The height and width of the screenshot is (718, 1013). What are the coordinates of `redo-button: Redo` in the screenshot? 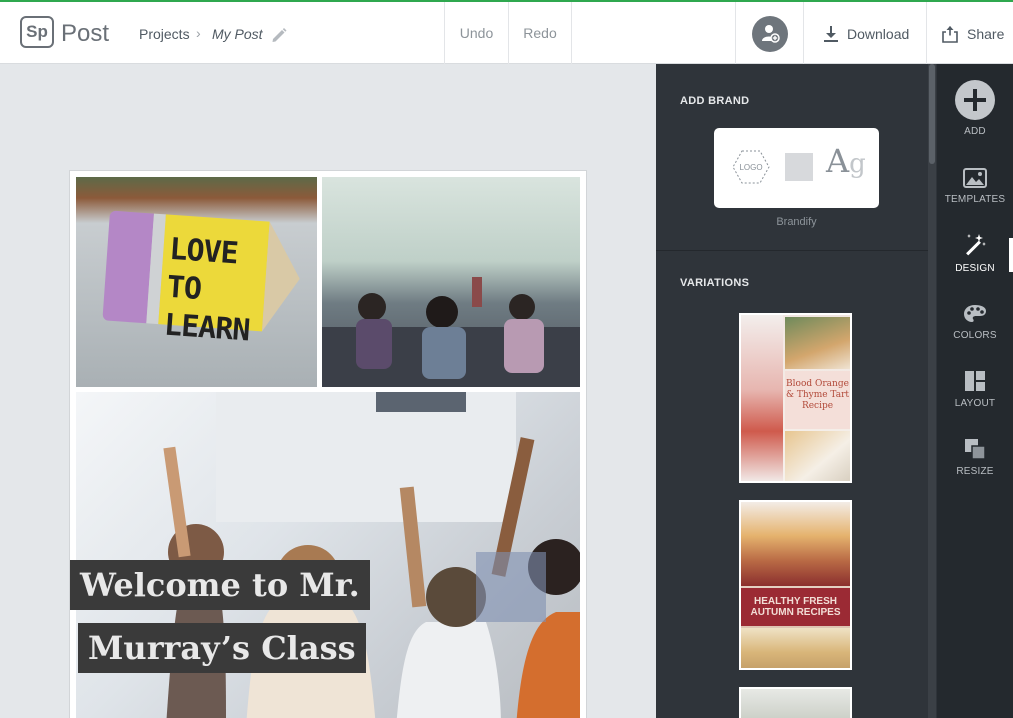 It's located at (540, 33).